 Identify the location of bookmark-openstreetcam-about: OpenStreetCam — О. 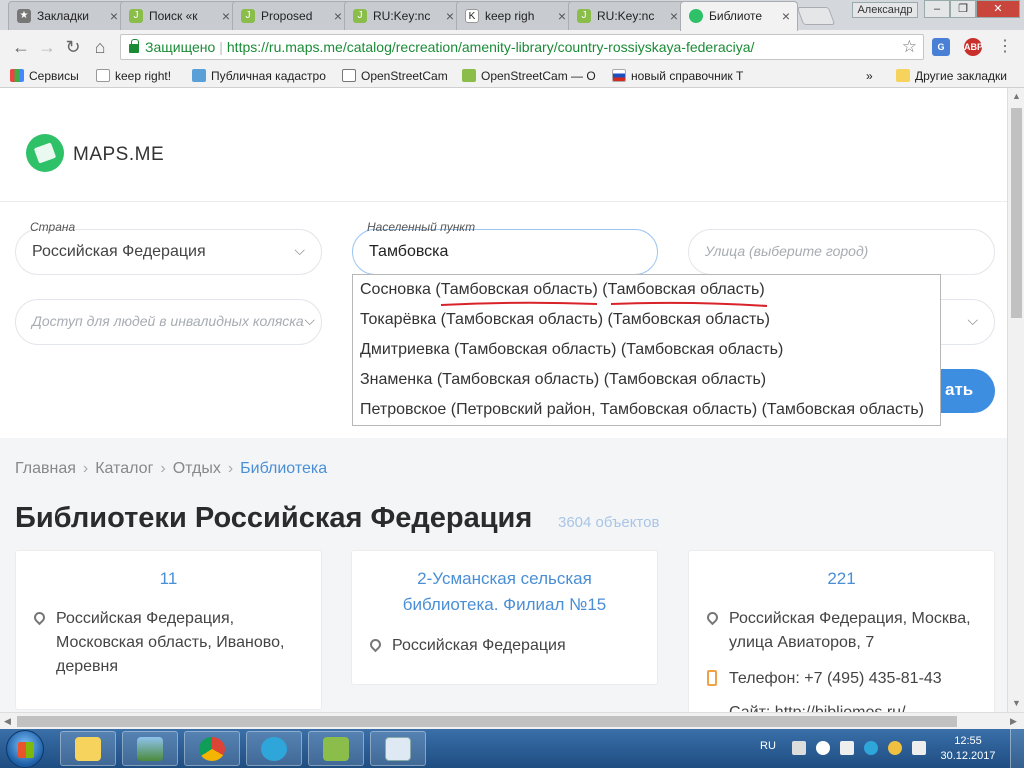
(529, 76).